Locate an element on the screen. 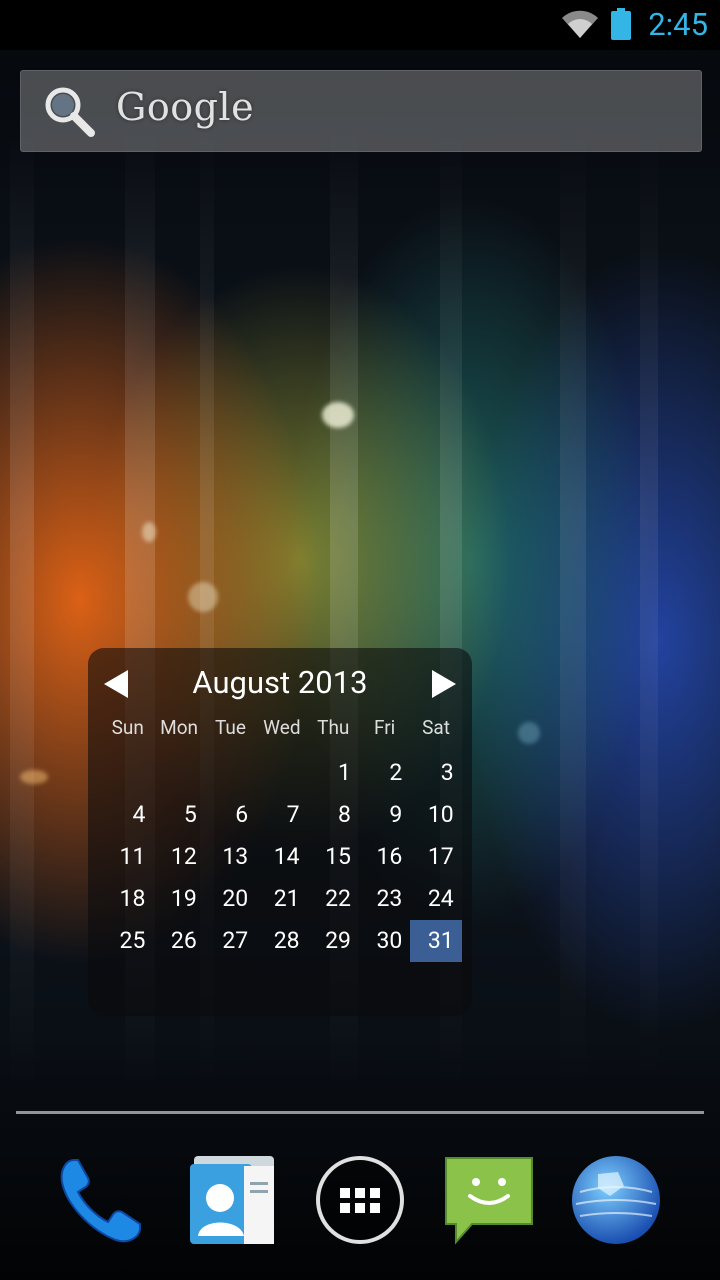  weekday-label: Fri is located at coordinates (384, 727).